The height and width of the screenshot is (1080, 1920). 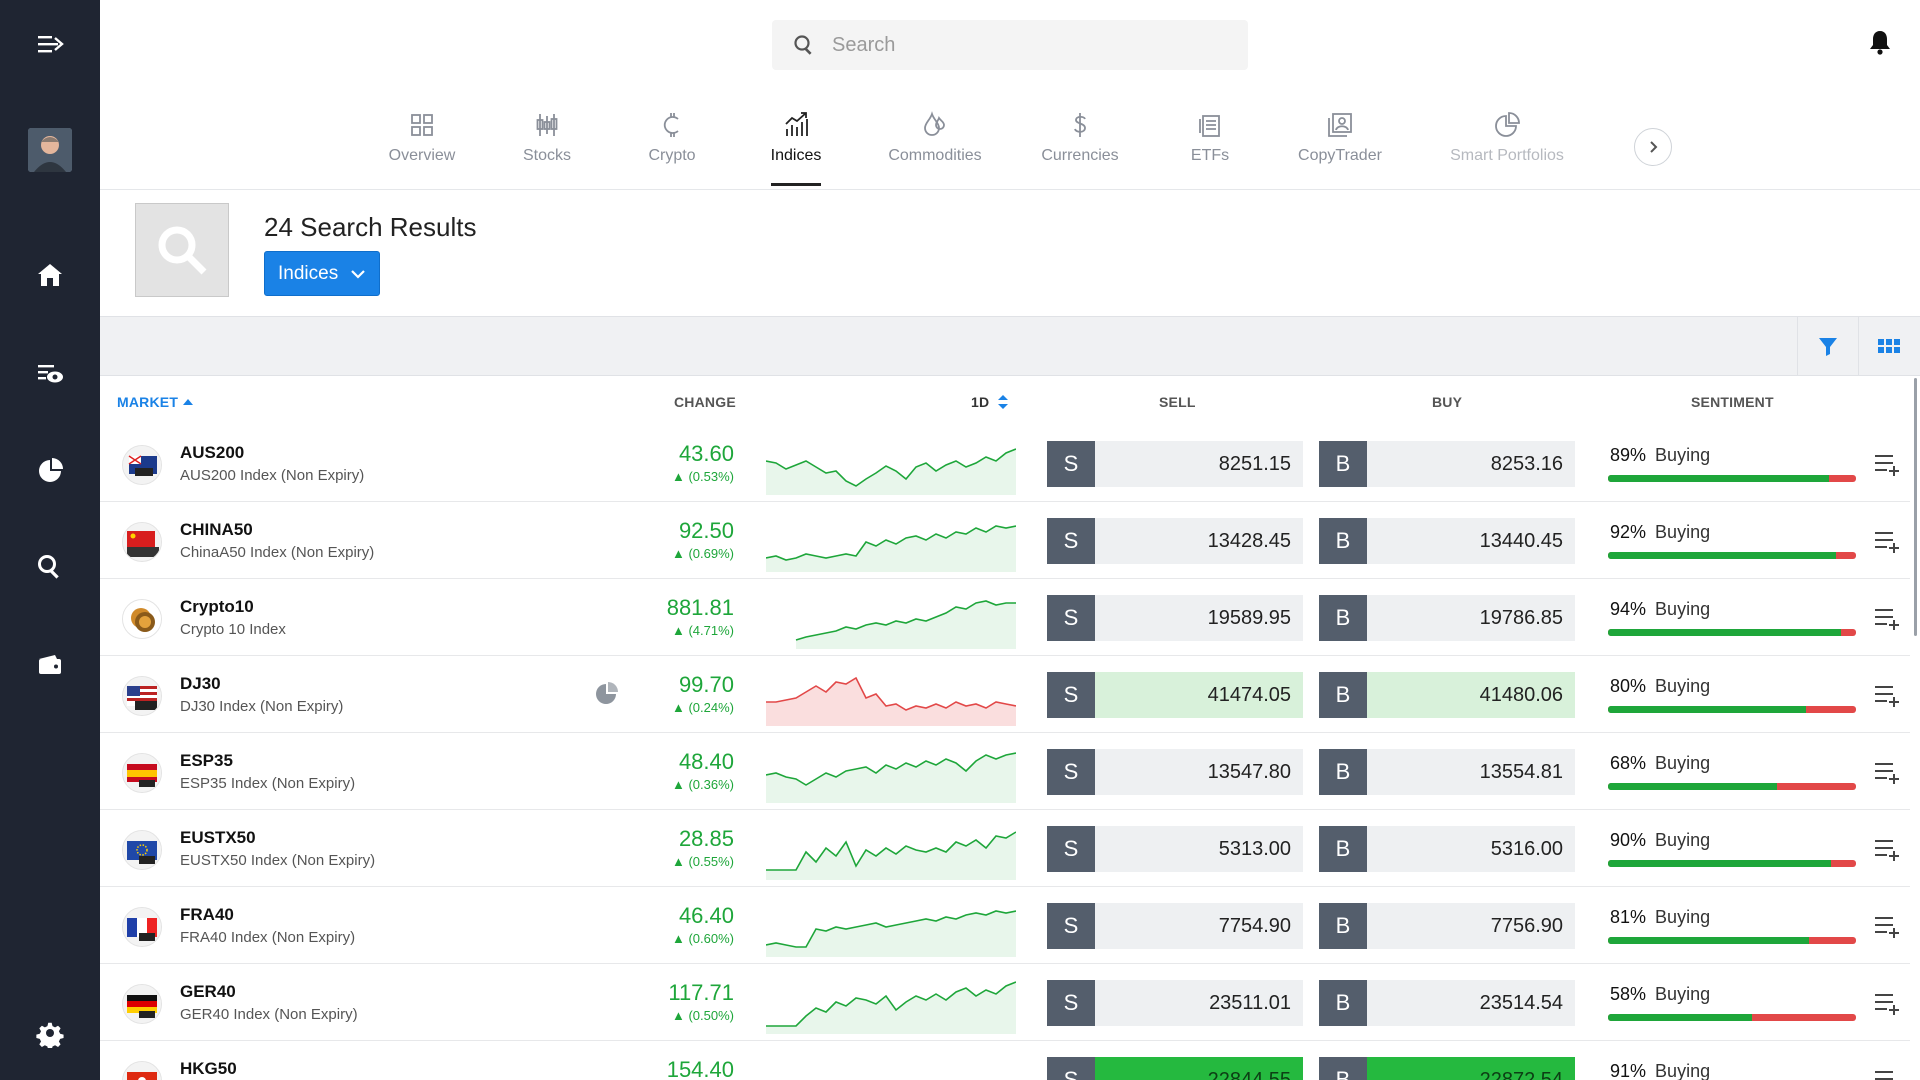 What do you see at coordinates (212, 453) in the screenshot?
I see `instrument-symbol: AUS200` at bounding box center [212, 453].